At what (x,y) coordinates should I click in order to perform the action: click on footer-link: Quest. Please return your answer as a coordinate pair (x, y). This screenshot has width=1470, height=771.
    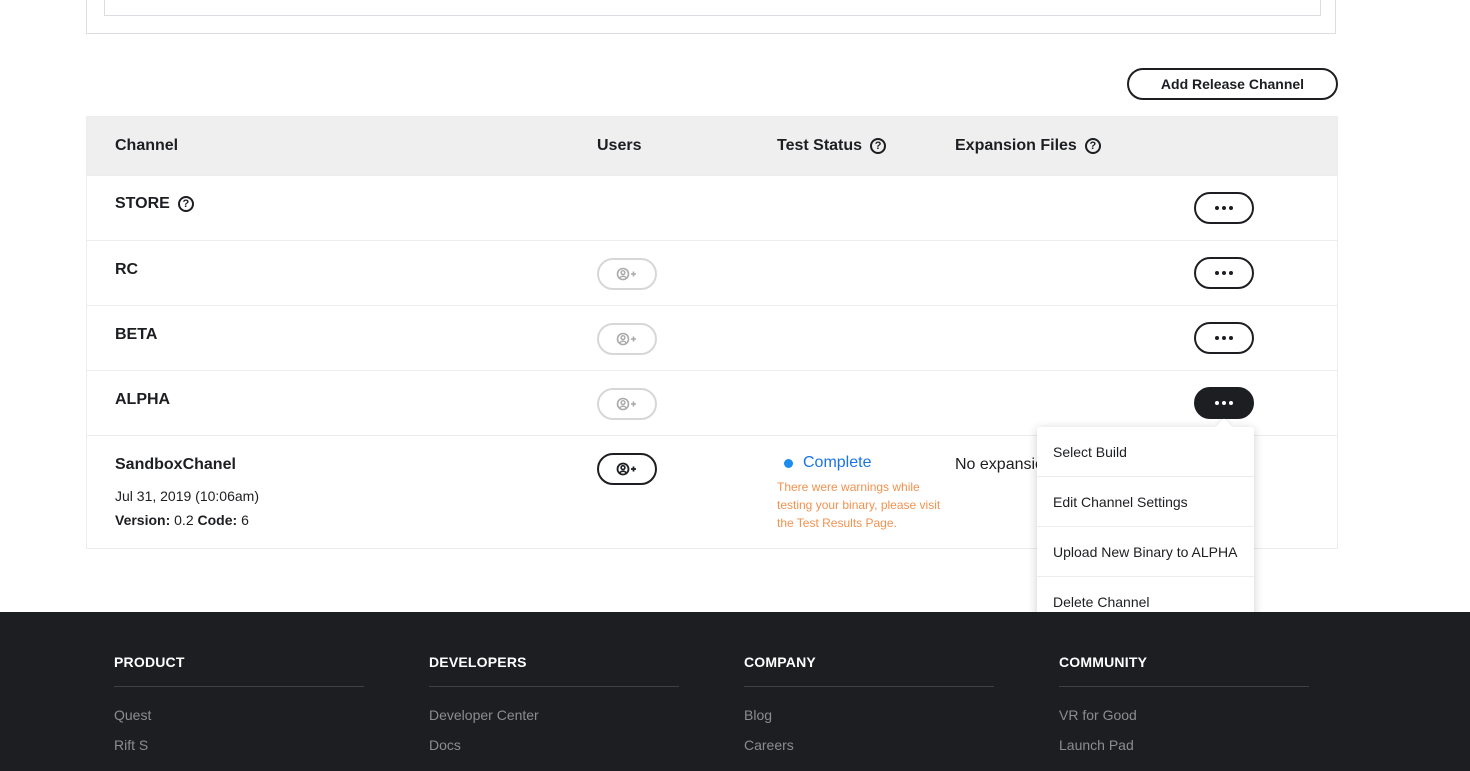
    Looking at the image, I should click on (239, 715).